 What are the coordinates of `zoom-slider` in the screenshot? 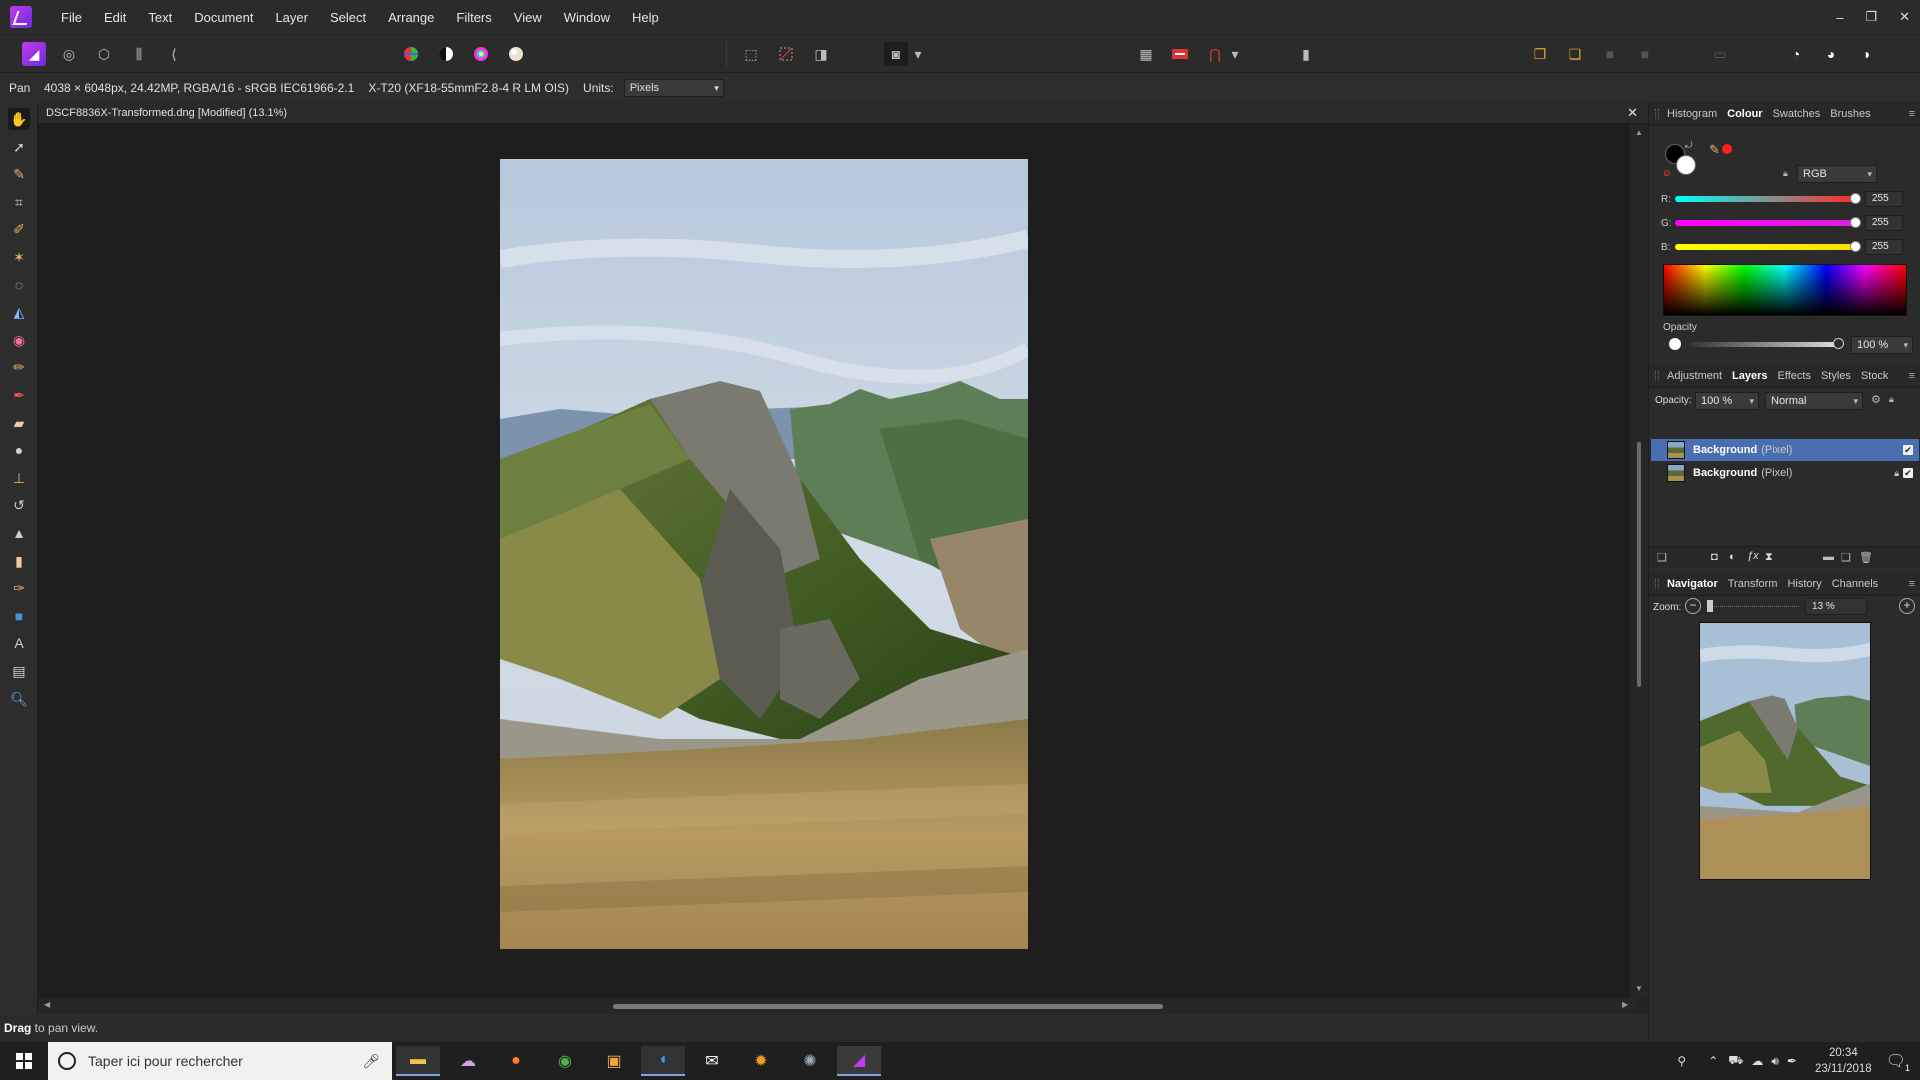 It's located at (1754, 606).